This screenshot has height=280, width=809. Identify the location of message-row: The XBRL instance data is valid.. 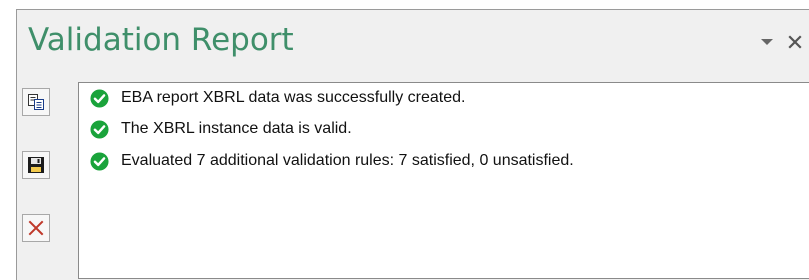
(221, 129).